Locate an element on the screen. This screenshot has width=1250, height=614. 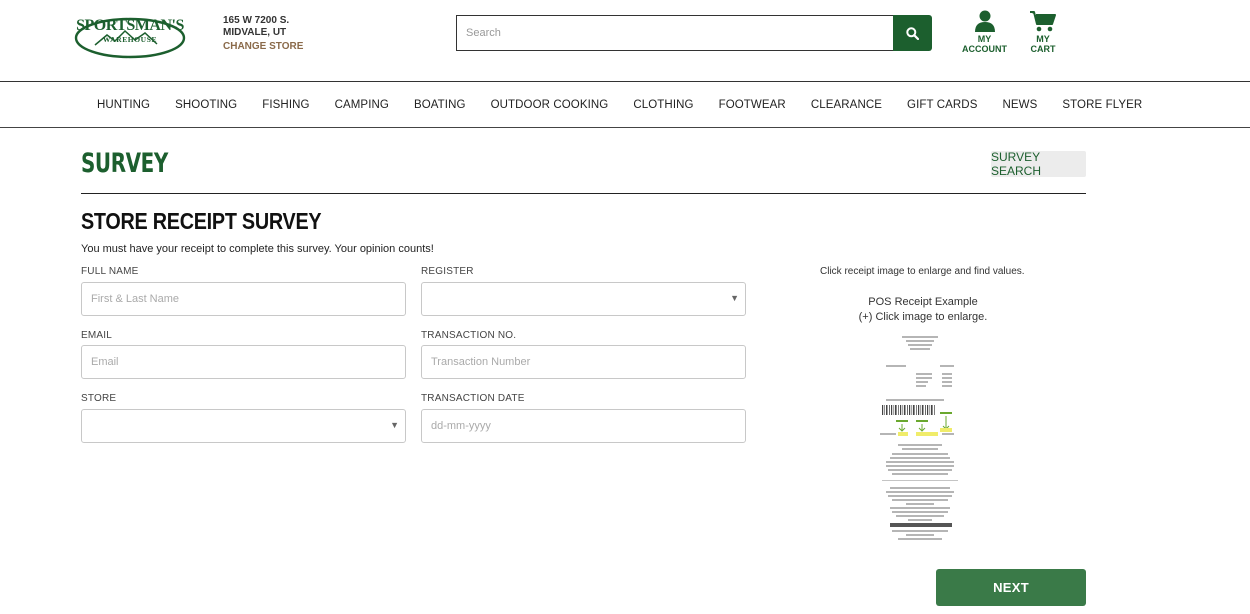
my-account-button: MY ACCOUNT is located at coordinates (984, 32).